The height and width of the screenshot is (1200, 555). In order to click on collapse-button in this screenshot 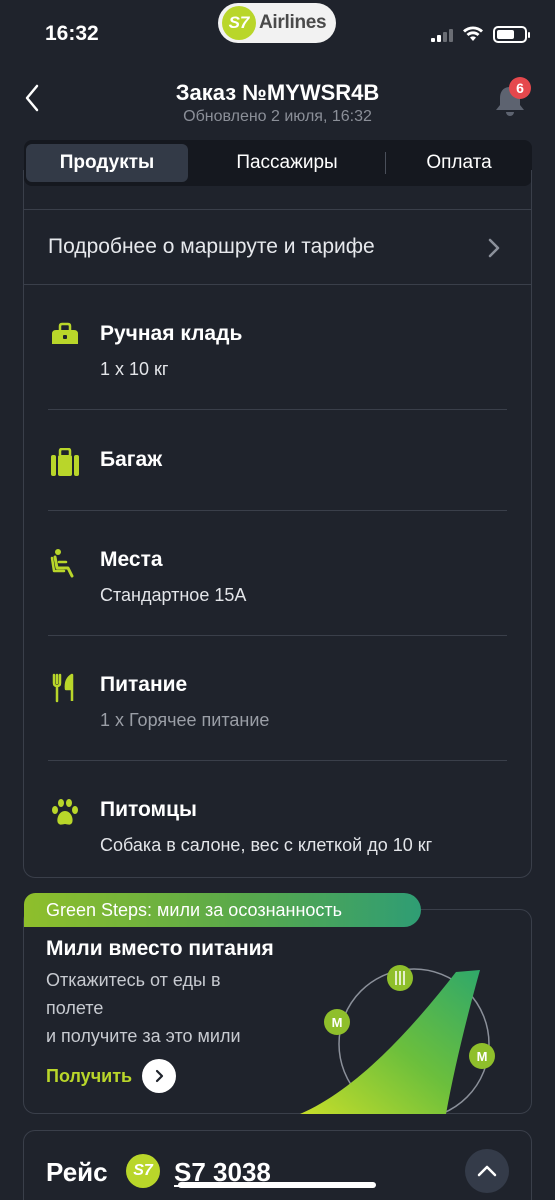, I will do `click(487, 1171)`.